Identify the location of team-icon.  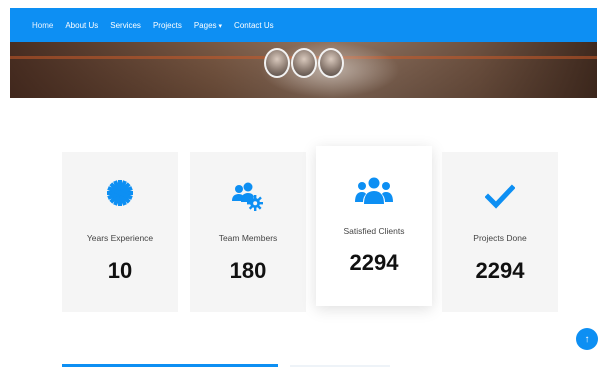
(248, 197).